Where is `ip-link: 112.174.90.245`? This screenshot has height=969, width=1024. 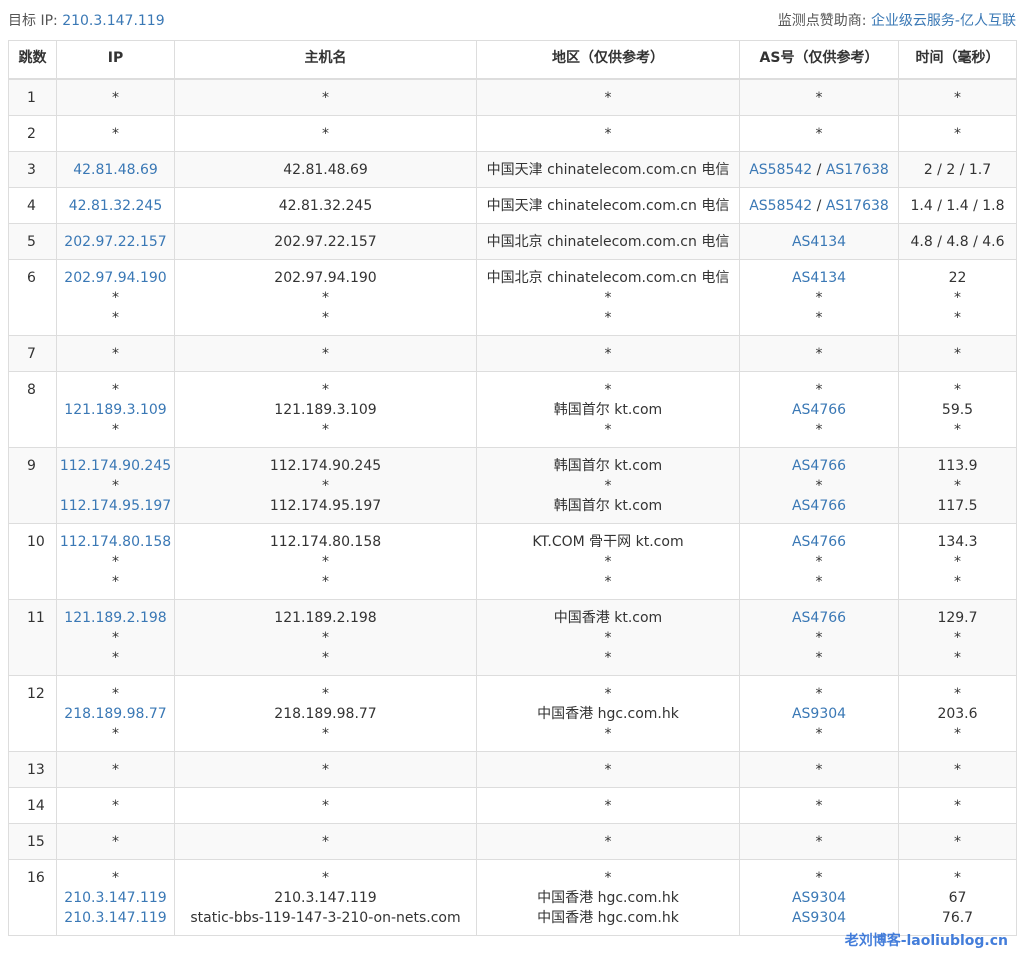 ip-link: 112.174.90.245 is located at coordinates (115, 466).